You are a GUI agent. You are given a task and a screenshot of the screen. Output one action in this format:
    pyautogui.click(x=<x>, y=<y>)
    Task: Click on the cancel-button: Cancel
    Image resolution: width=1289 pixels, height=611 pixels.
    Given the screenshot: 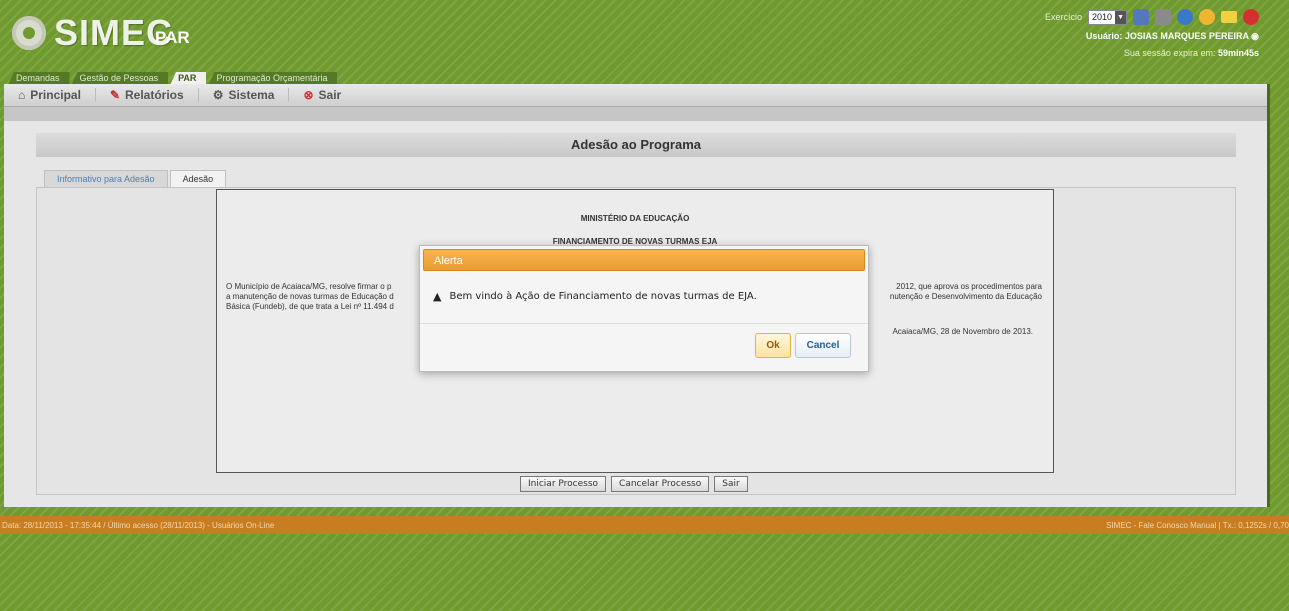 What is the action you would take?
    pyautogui.click(x=823, y=345)
    